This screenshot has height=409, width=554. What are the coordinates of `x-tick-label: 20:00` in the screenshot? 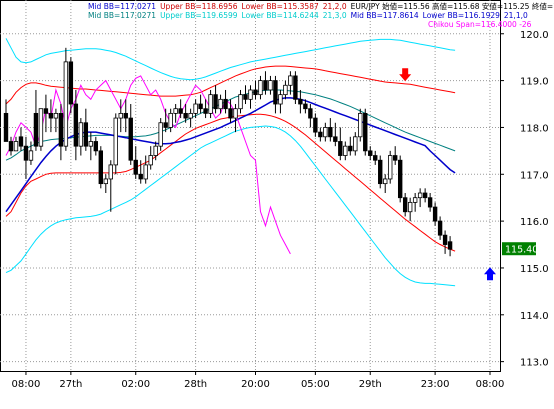 It's located at (255, 384).